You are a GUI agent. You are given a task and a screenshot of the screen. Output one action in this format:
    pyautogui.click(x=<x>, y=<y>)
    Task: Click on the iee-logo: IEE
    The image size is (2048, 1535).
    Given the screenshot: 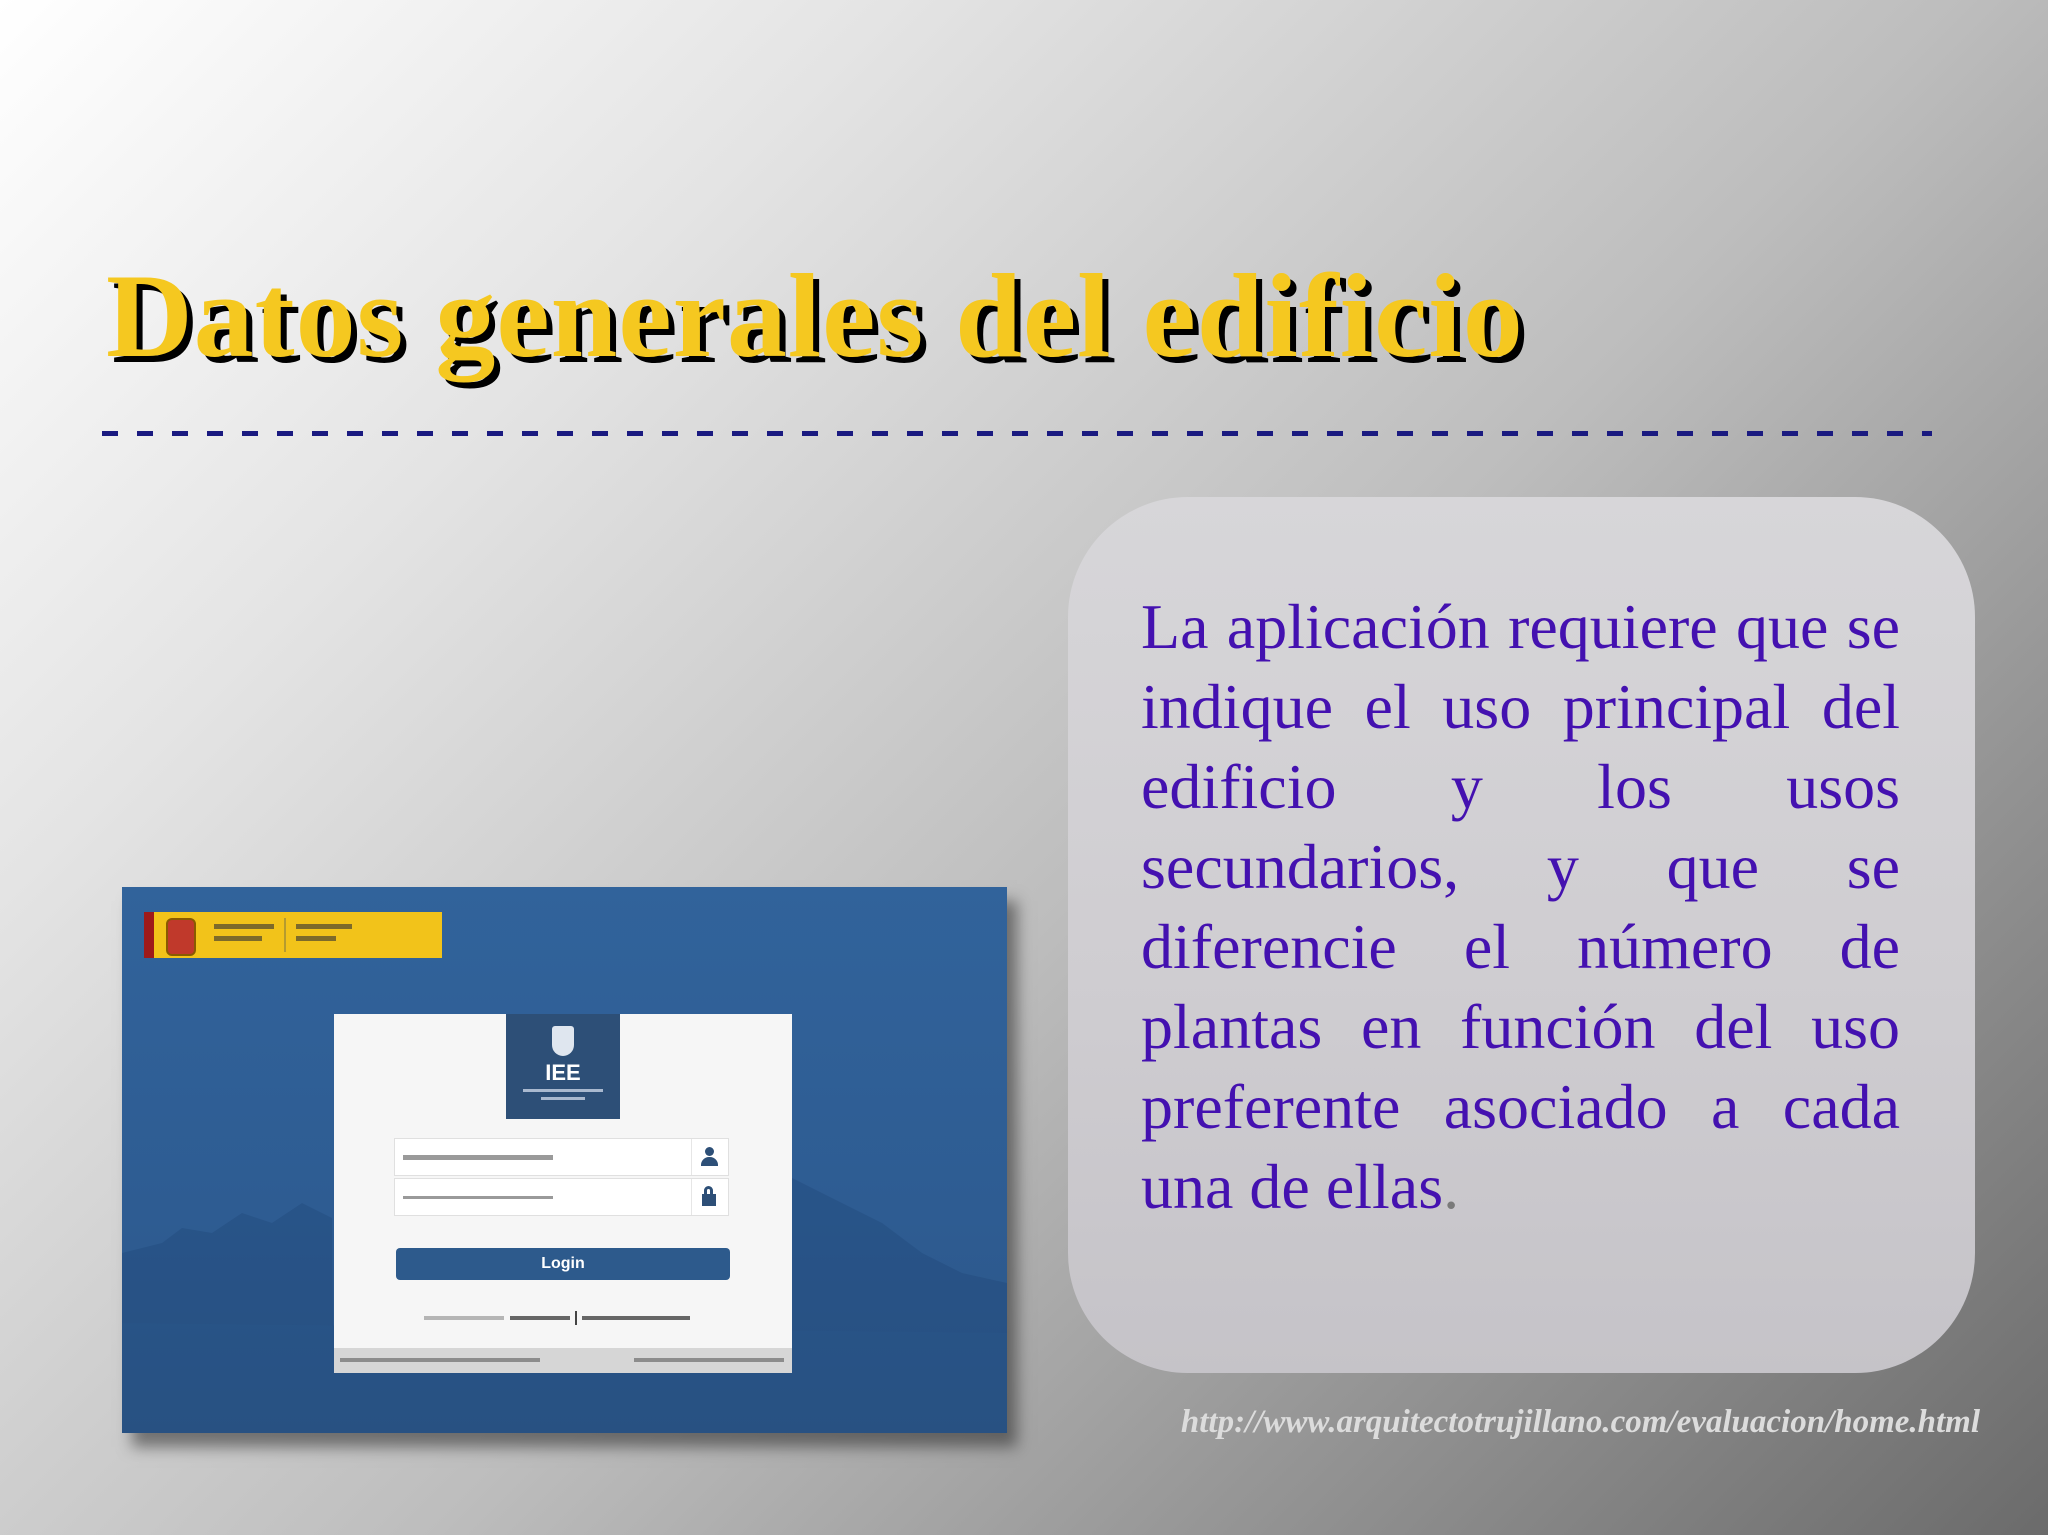 What is the action you would take?
    pyautogui.click(x=563, y=1066)
    